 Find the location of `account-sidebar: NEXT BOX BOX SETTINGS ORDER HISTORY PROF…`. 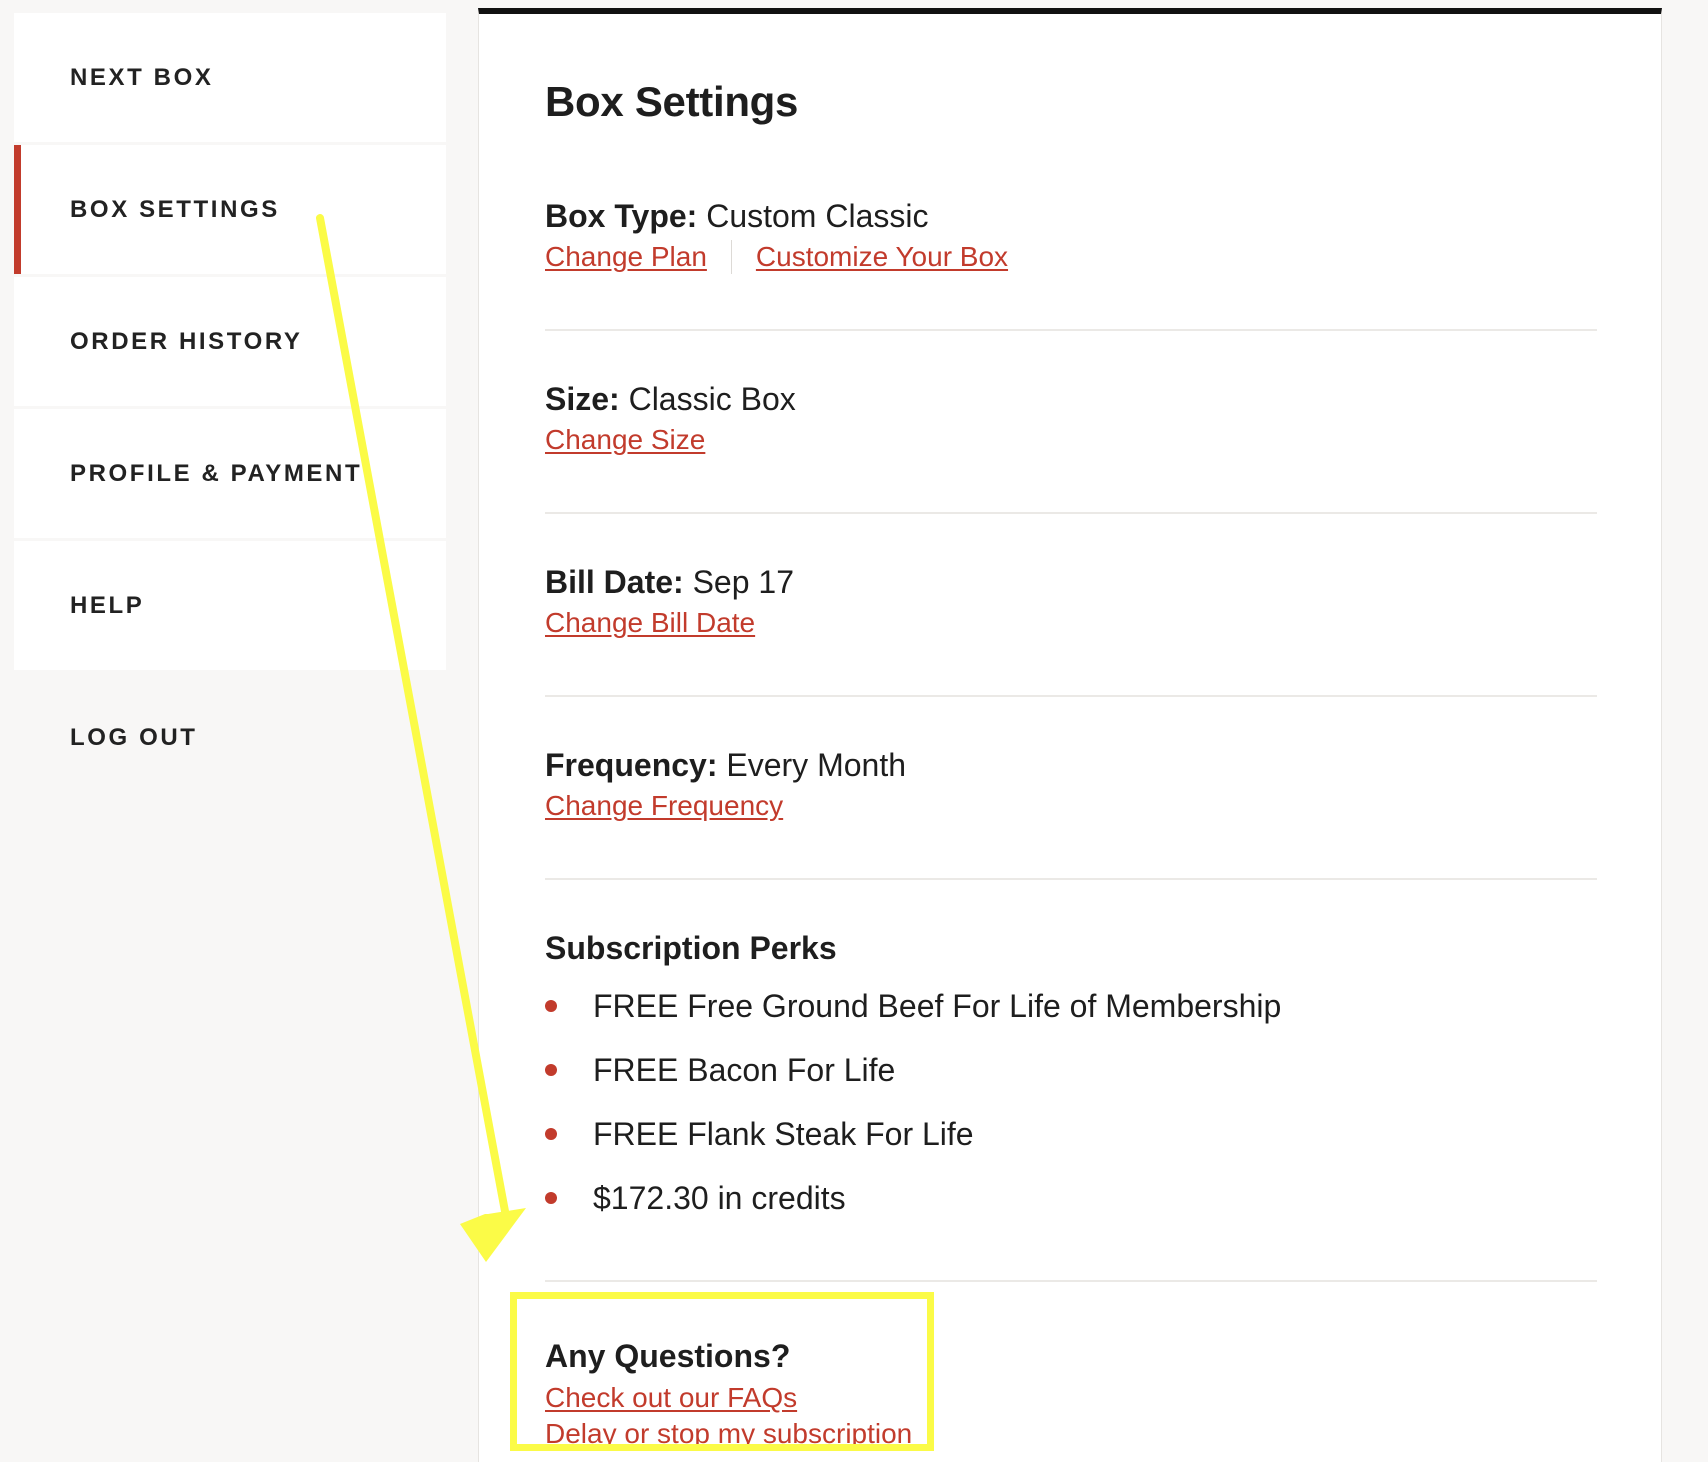

account-sidebar: NEXT BOX BOX SETTINGS ORDER HISTORY PROF… is located at coordinates (230, 409).